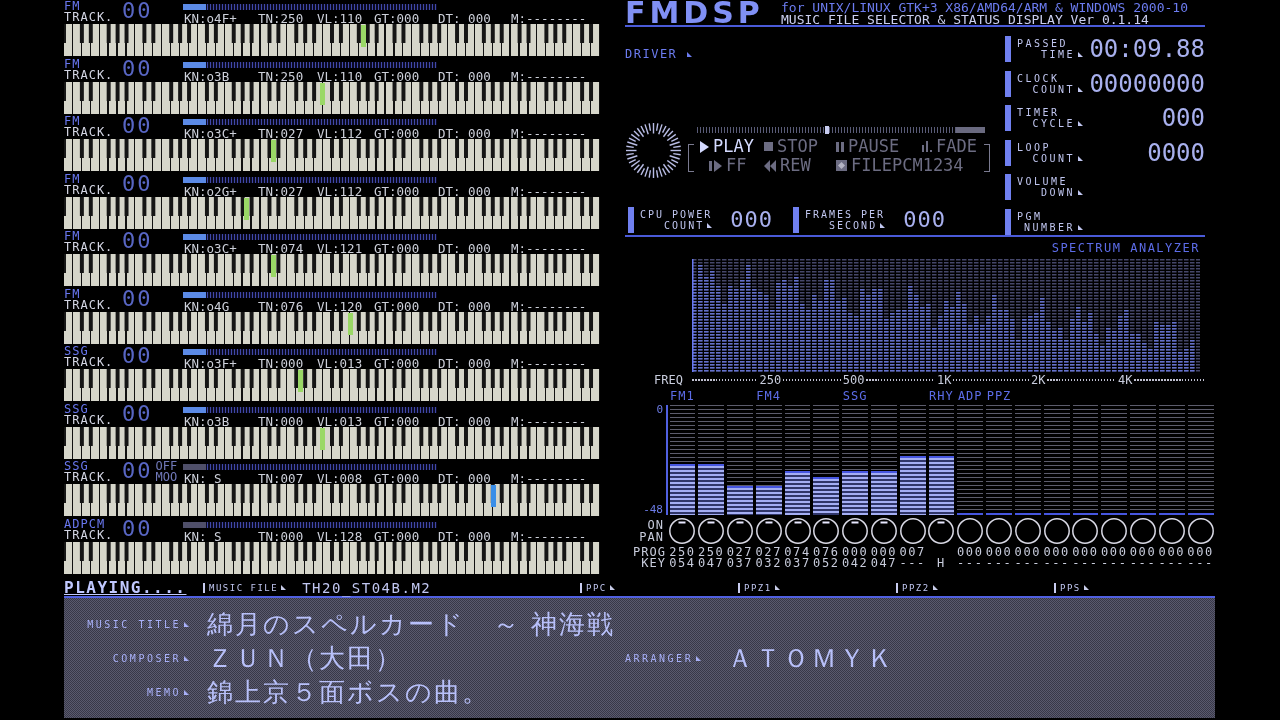 The height and width of the screenshot is (720, 1280). I want to click on stat-label: PASSED, so click(1043, 43).